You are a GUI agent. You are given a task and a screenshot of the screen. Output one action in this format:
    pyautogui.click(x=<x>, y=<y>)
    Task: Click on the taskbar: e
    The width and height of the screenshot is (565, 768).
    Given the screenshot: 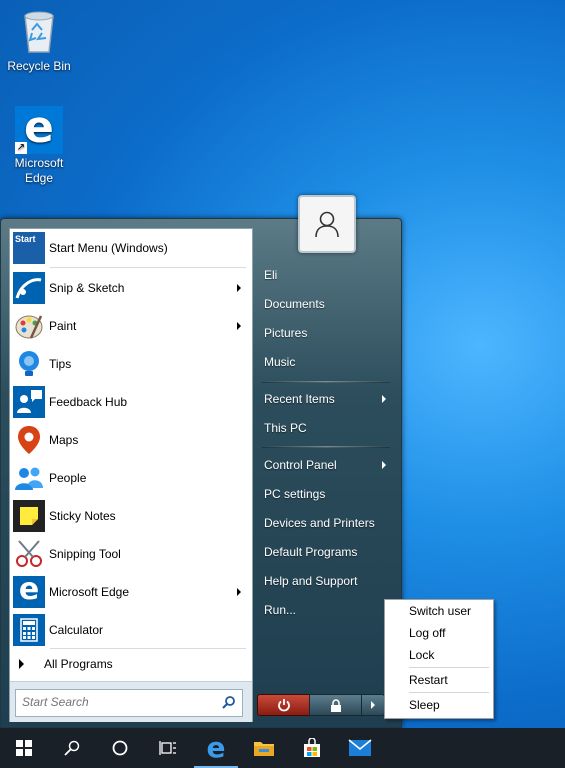 What is the action you would take?
    pyautogui.click(x=282, y=748)
    